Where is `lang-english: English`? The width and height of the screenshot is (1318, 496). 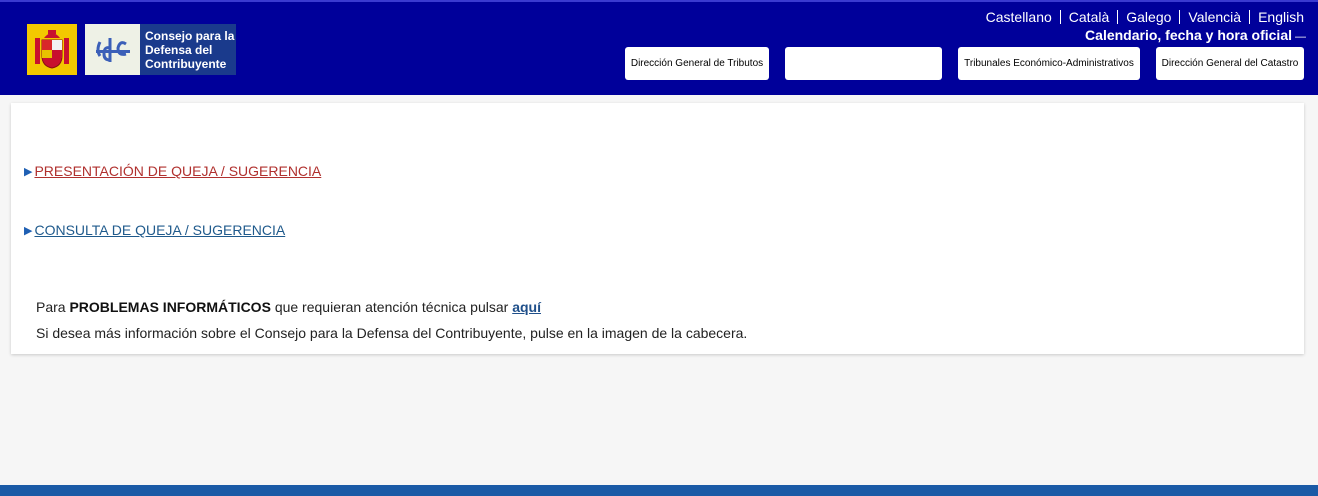
lang-english: English is located at coordinates (1276, 17).